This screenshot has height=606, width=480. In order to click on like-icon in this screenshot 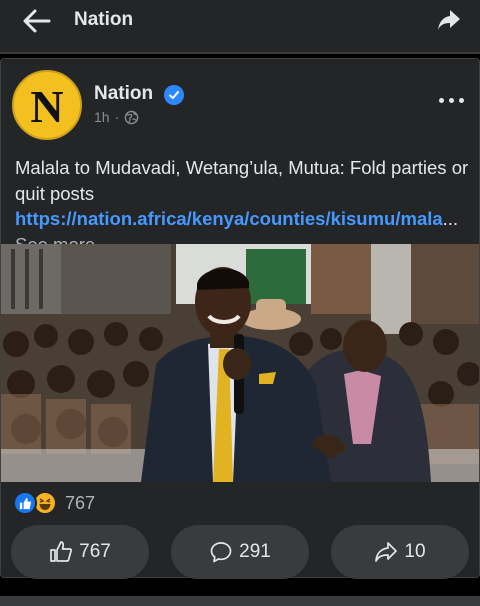, I will do `click(25, 503)`.